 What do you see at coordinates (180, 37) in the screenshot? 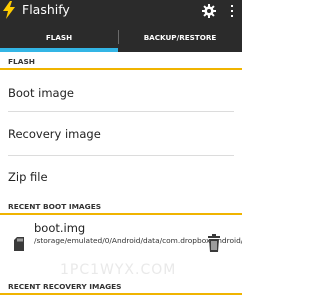
I see `tab-backup-restore: BACKUP/RESTORE` at bounding box center [180, 37].